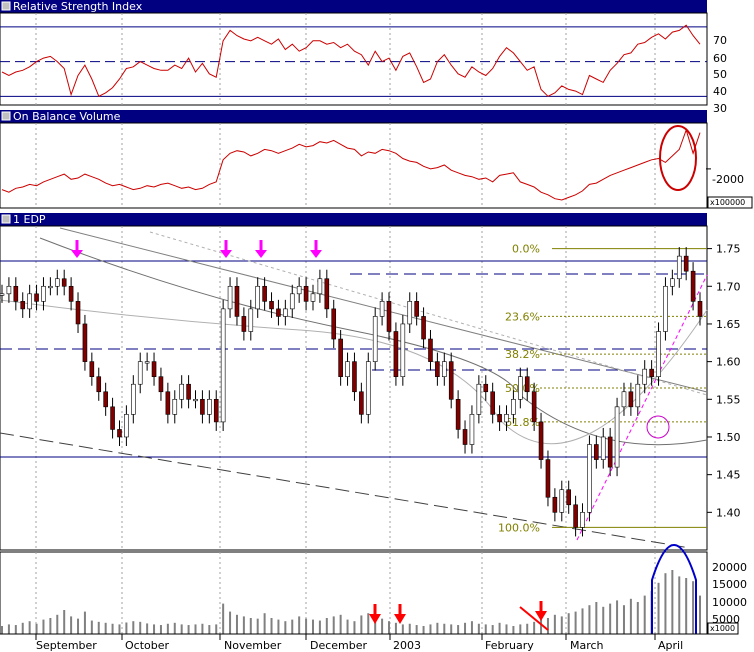 This screenshot has height=652, width=754. Describe the element at coordinates (728, 437) in the screenshot. I see `price-tick-label-5: 1.50` at that location.